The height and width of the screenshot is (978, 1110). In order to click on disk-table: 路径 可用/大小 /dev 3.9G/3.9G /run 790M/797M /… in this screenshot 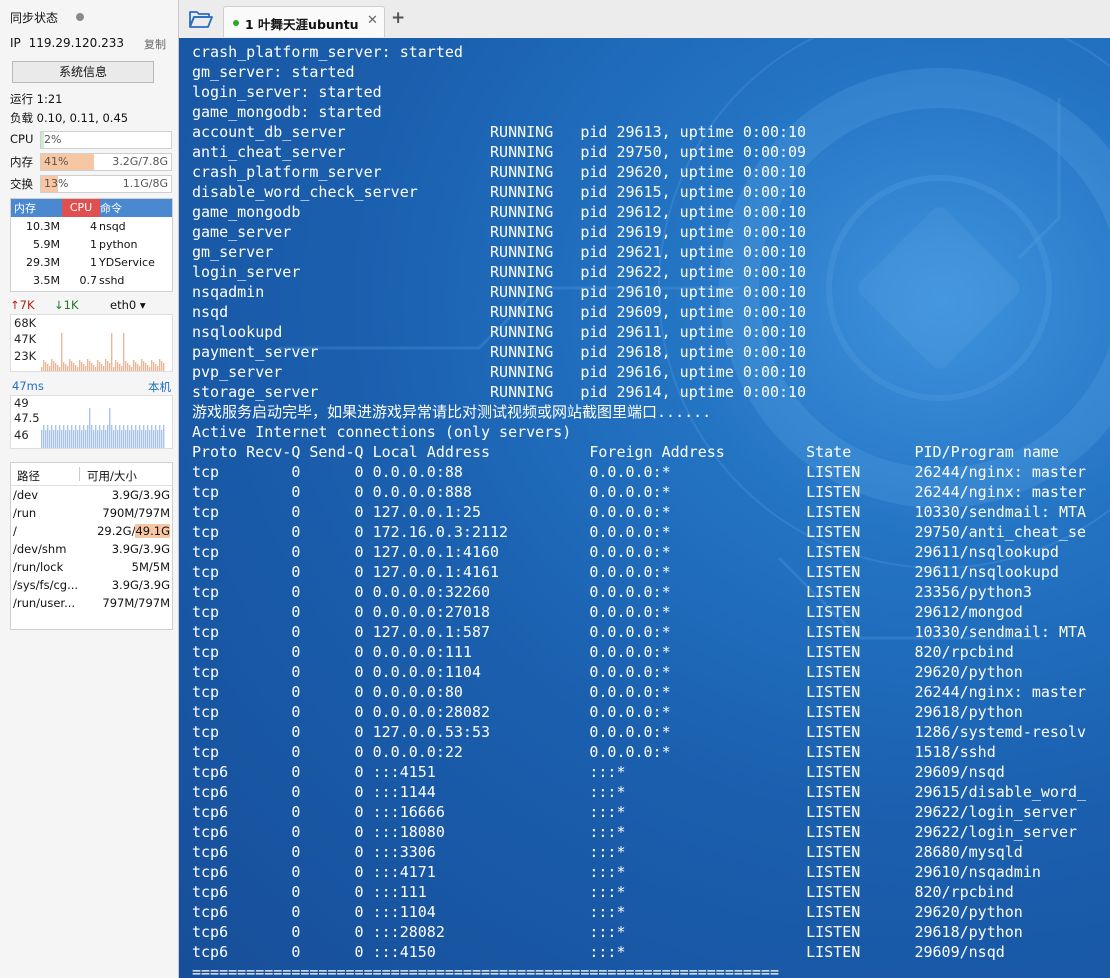, I will do `click(91, 546)`.